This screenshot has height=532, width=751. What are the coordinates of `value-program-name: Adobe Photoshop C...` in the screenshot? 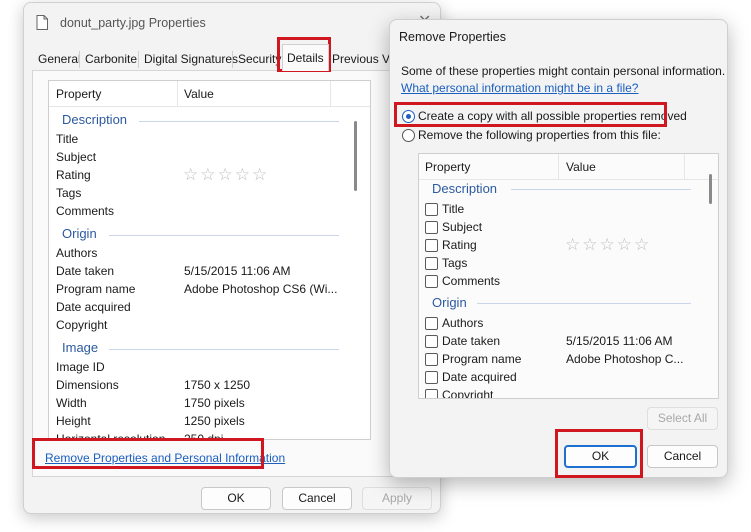 It's located at (625, 359).